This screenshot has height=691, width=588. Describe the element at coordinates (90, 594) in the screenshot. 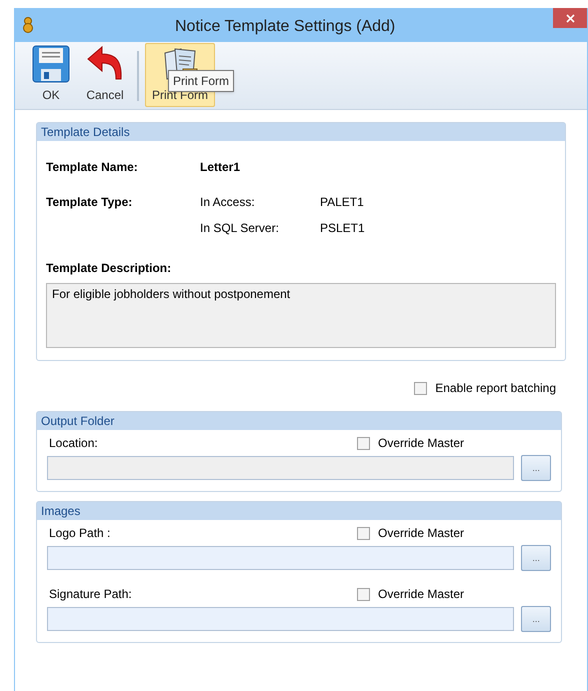

I see `field-label: Signature Path:` at that location.